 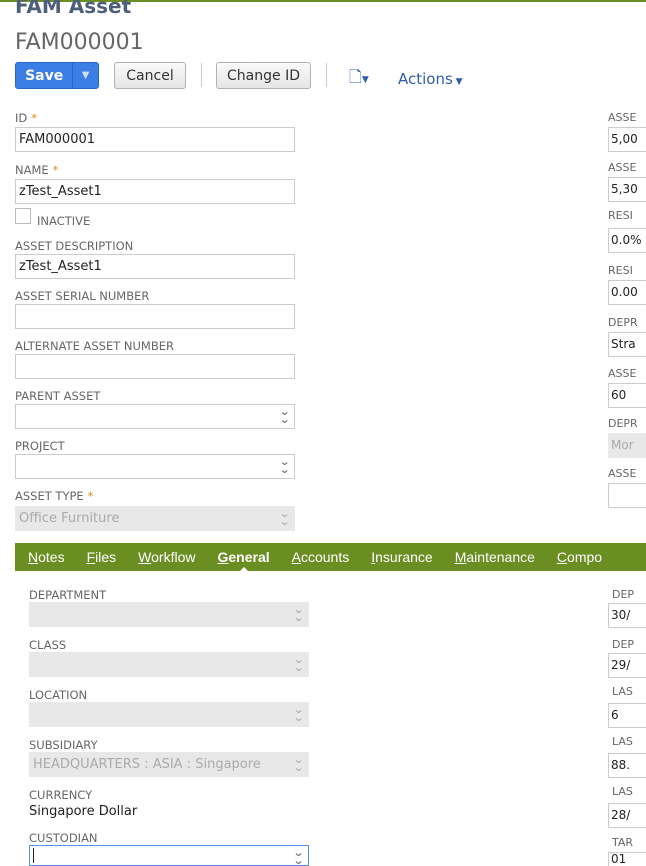 I want to click on alternate-asset-number-input, so click(x=155, y=366).